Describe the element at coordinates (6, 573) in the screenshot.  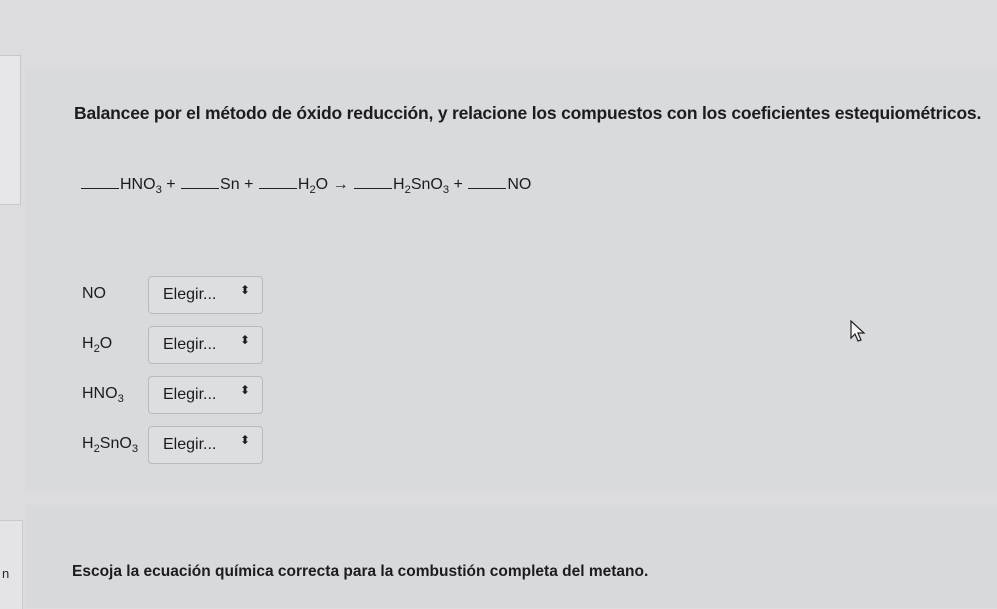
I see `left-fragment-text: n` at that location.